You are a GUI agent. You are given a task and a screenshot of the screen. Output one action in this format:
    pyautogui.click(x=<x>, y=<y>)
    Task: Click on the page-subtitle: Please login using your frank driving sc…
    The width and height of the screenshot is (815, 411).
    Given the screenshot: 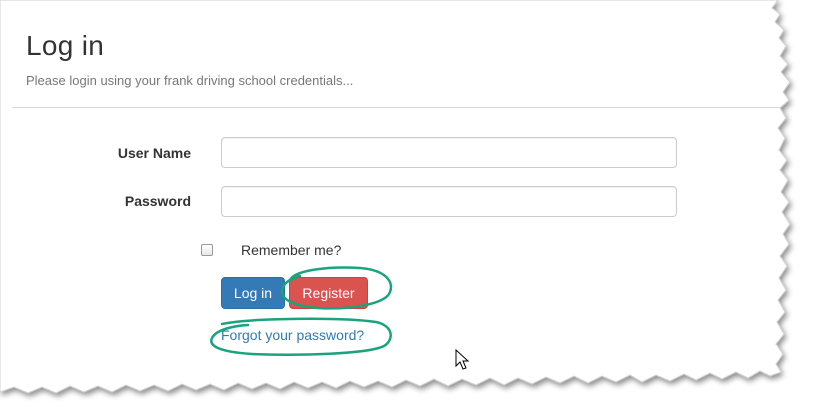 What is the action you would take?
    pyautogui.click(x=190, y=80)
    